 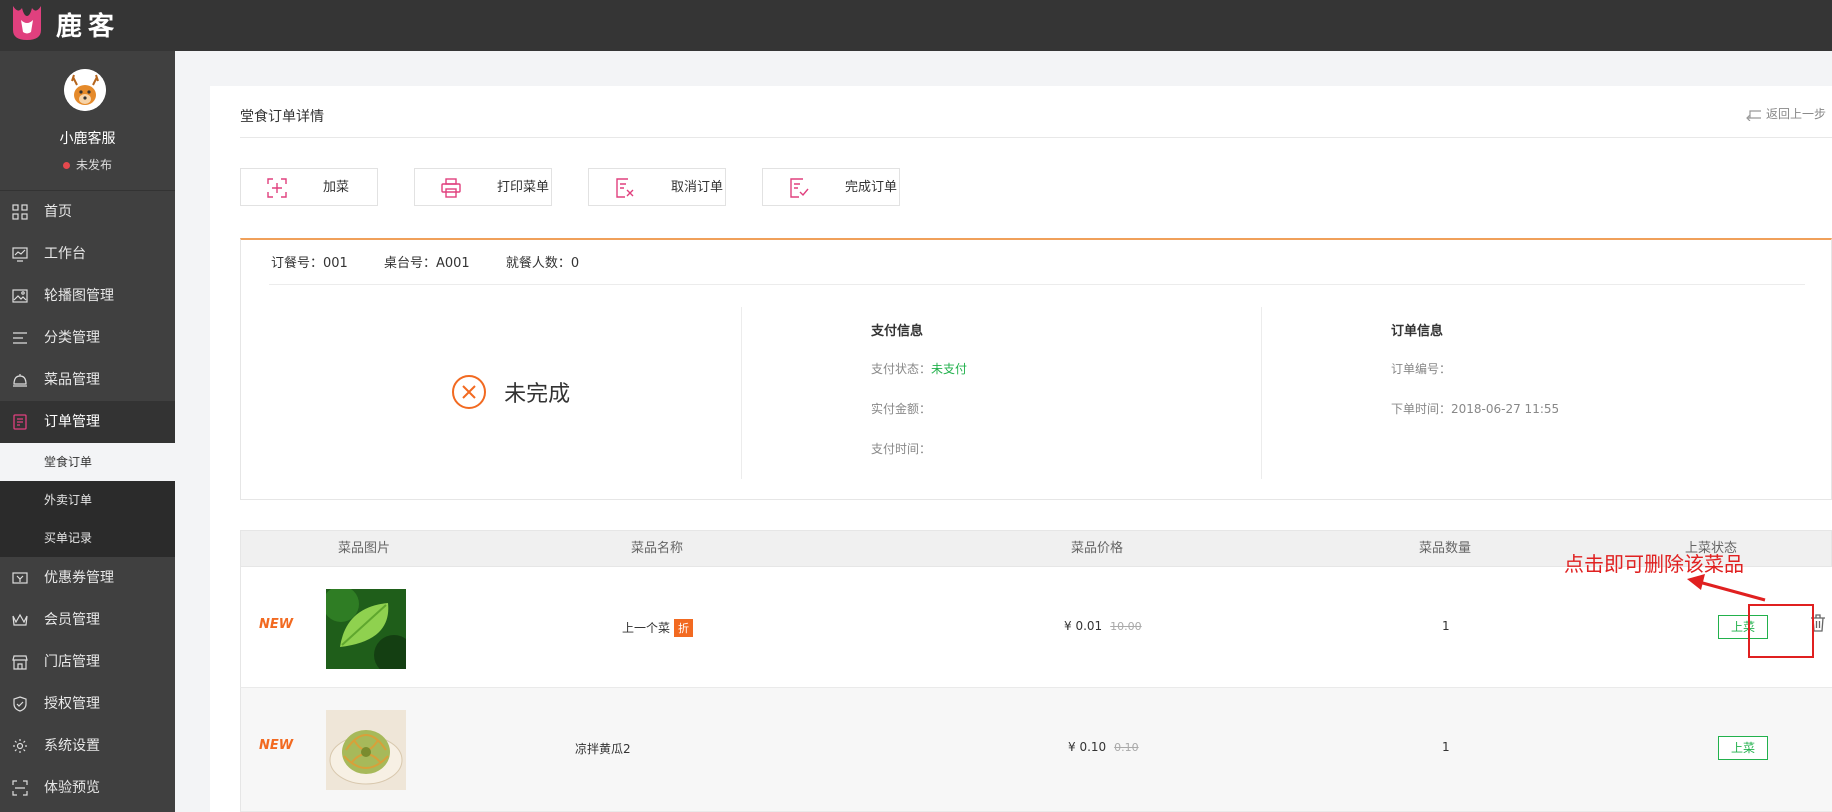 I want to click on column-header: 菜品图片, so click(x=364, y=548).